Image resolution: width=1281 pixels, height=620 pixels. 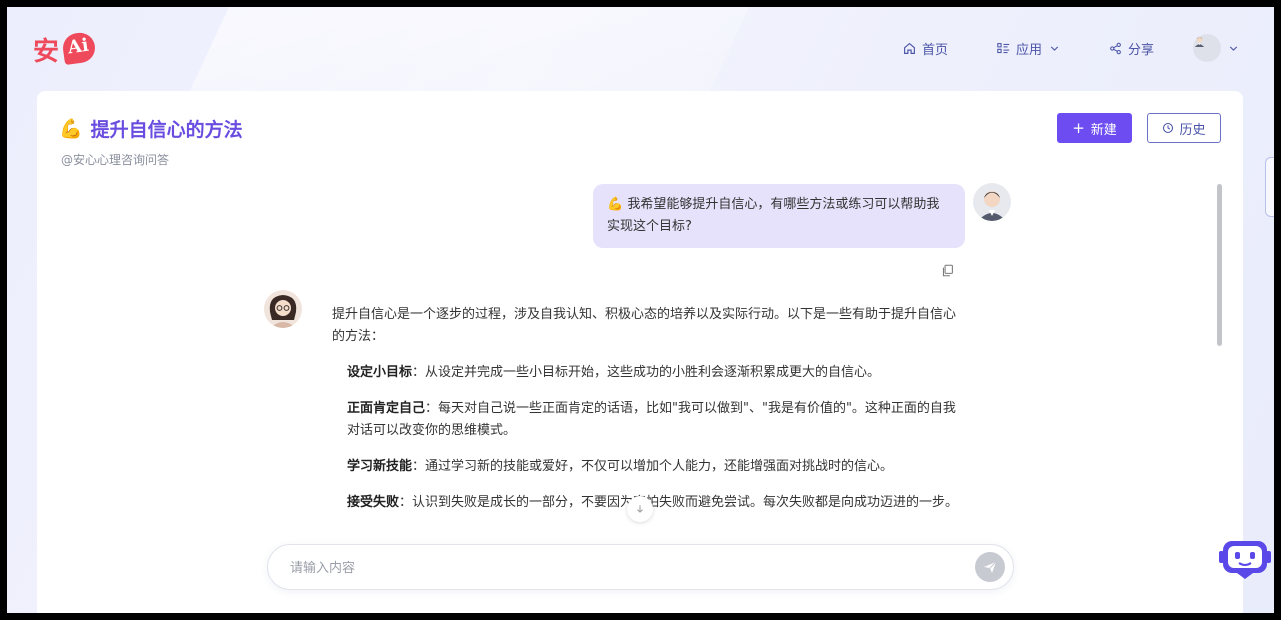 I want to click on page-title-text: 提升自信心的方法, so click(x=166, y=130).